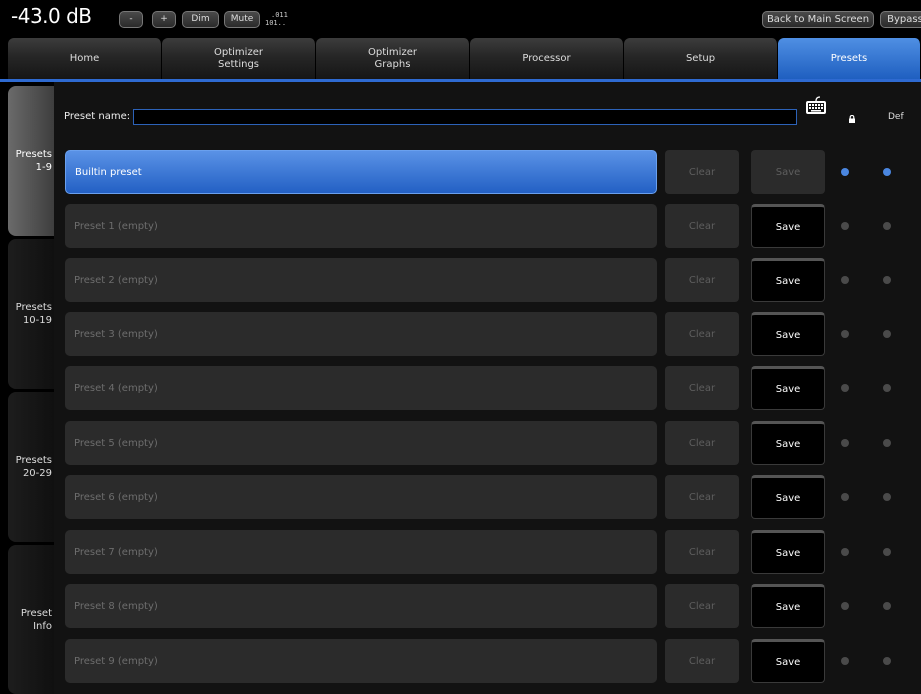 This screenshot has height=694, width=921. I want to click on preset-name-field: Preset 6 (empty), so click(361, 497).